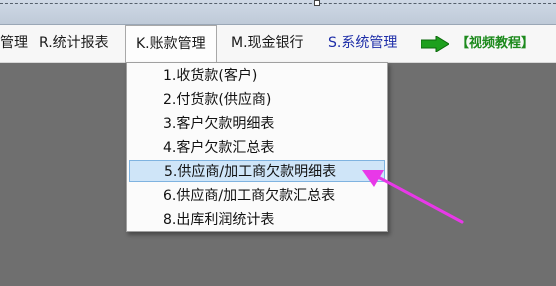 The image size is (556, 286). What do you see at coordinates (317, 3) in the screenshot?
I see `resize-handle` at bounding box center [317, 3].